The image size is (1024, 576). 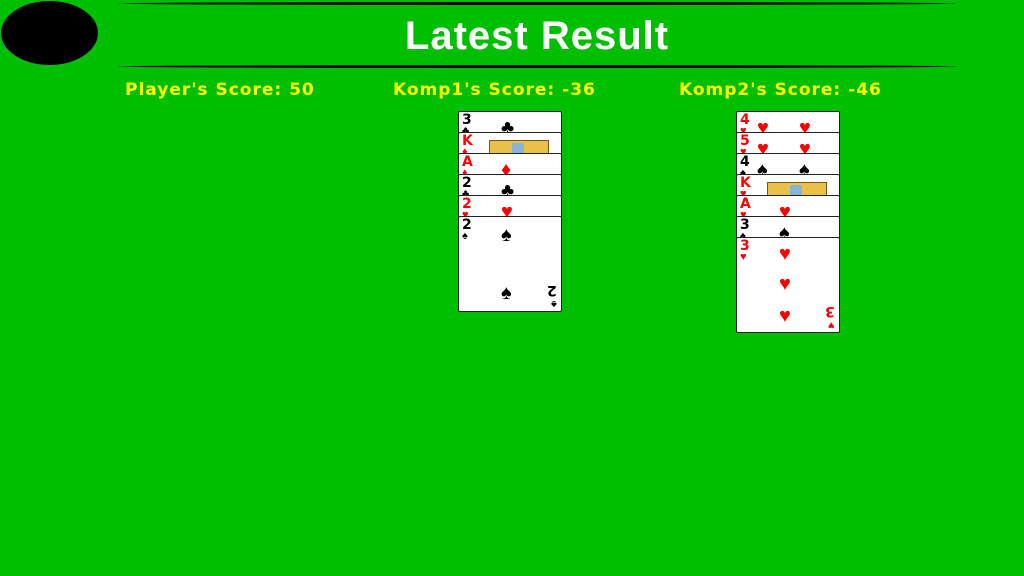 What do you see at coordinates (494, 90) in the screenshot?
I see `komp1-score: Komp1's Score: -36` at bounding box center [494, 90].